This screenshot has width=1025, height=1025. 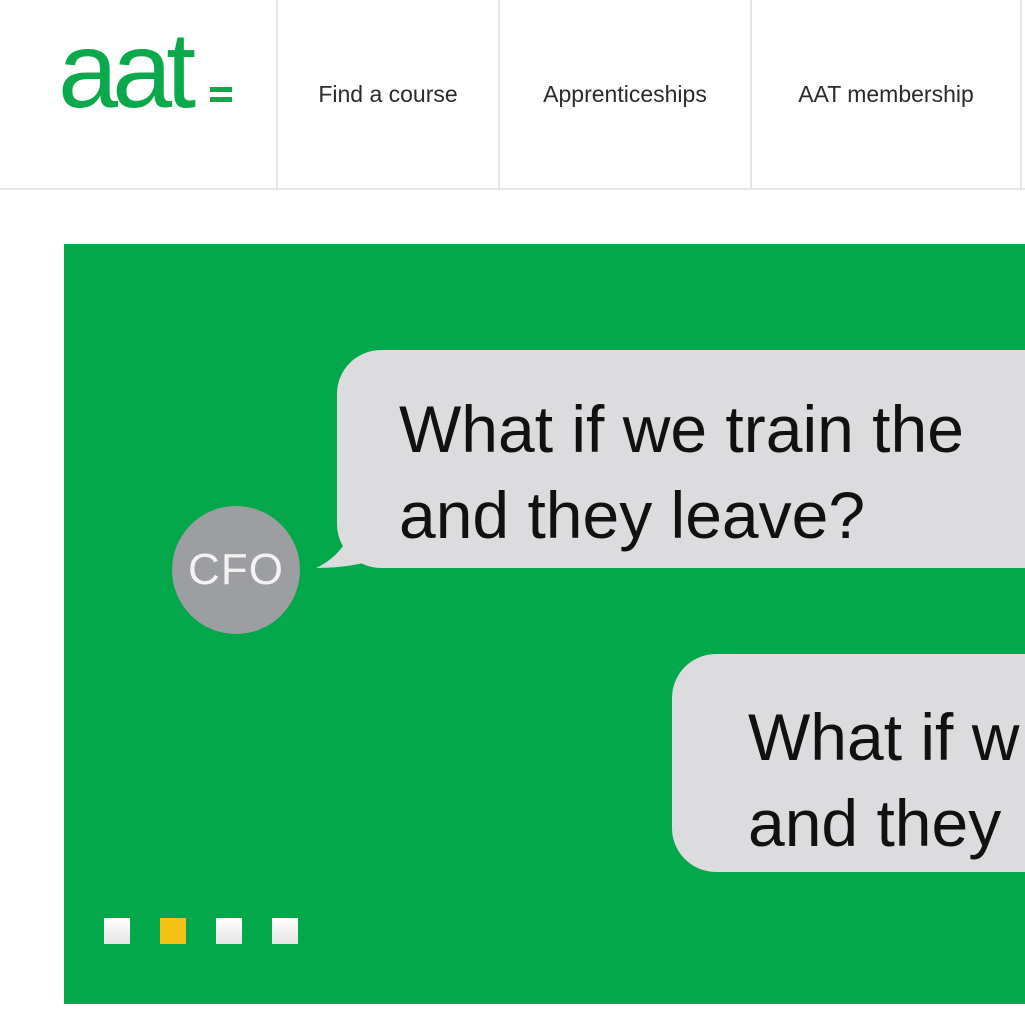 What do you see at coordinates (625, 94) in the screenshot?
I see `nav-apprenticeships: Apprenticeships` at bounding box center [625, 94].